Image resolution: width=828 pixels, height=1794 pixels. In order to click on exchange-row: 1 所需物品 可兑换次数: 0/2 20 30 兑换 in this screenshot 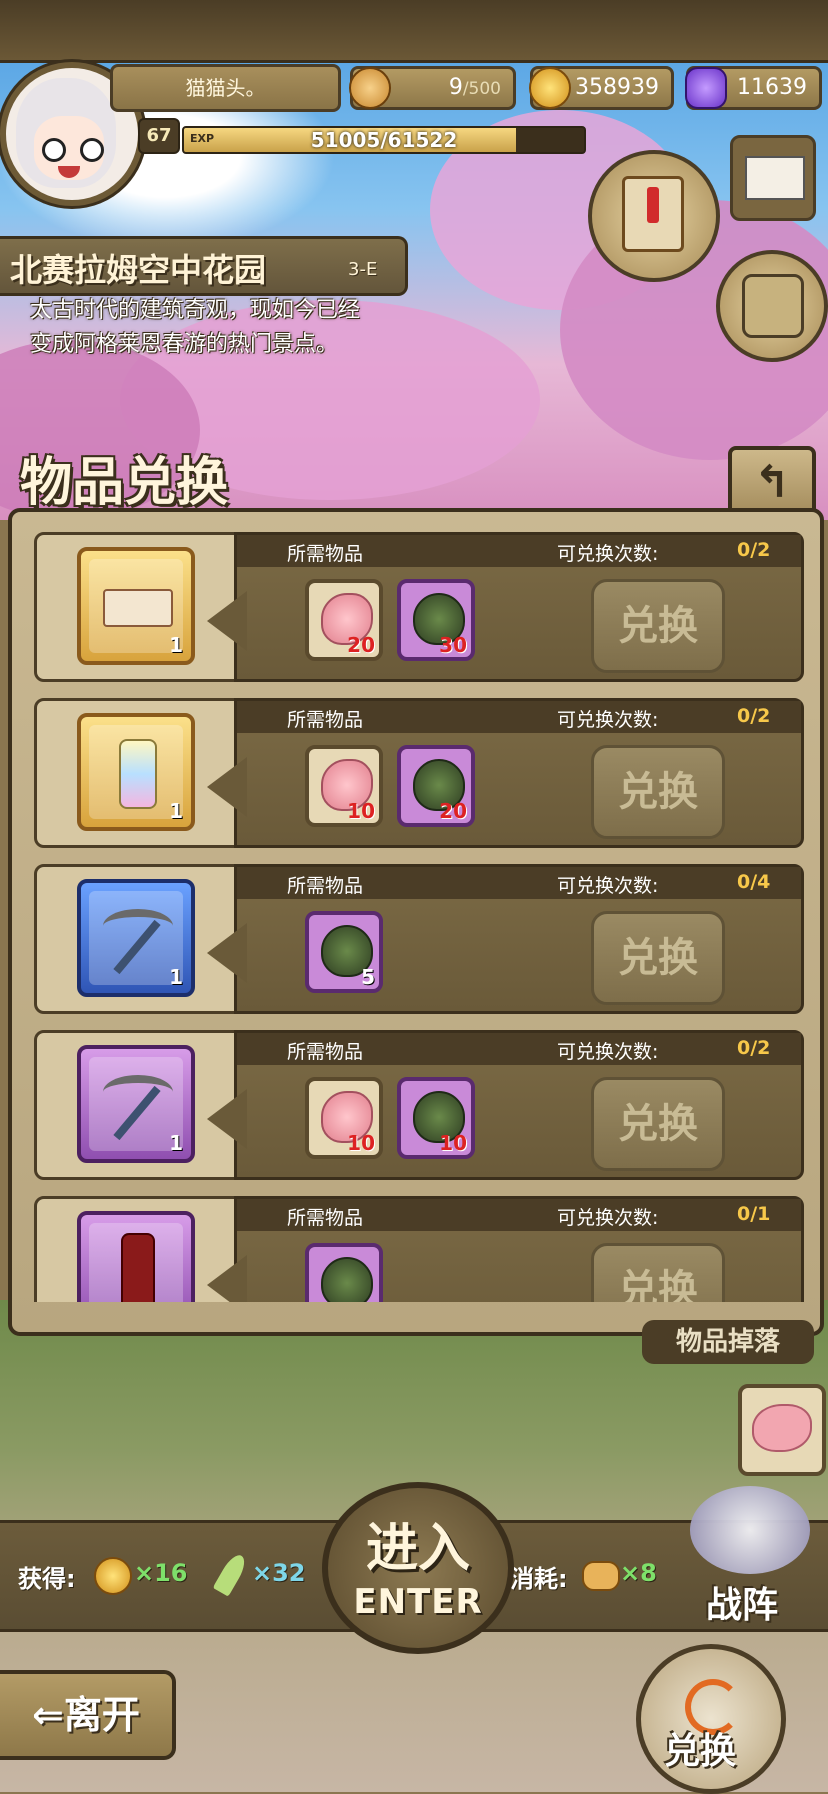, I will do `click(419, 607)`.